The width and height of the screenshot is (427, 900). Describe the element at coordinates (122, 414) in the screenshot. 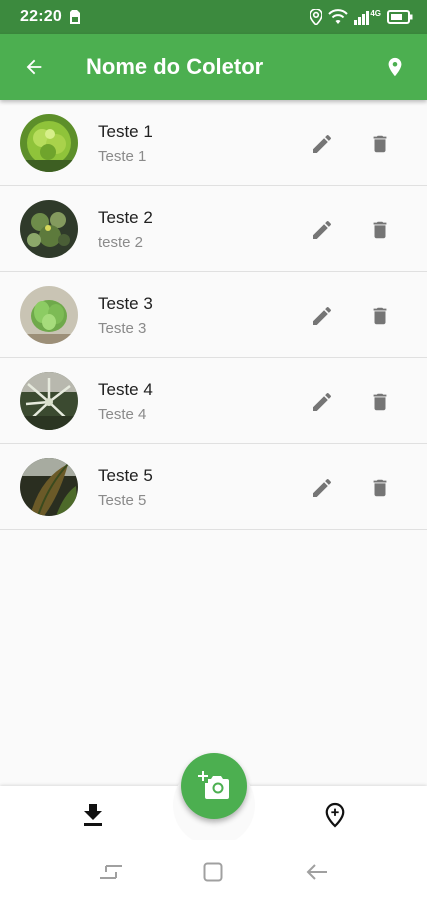

I see `item-subtitle: Teste 4` at that location.